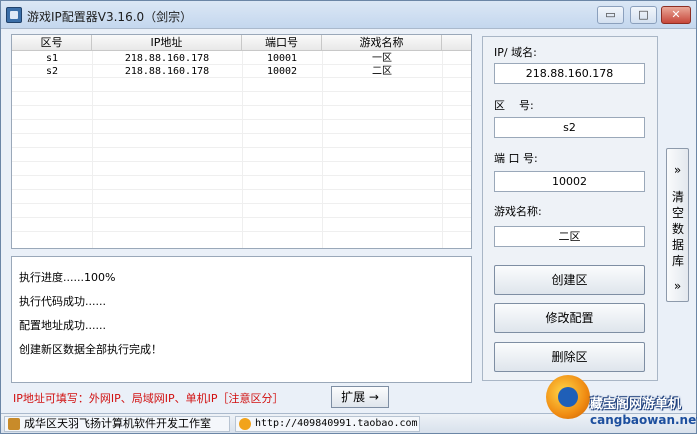  I want to click on port-label: 端 口 号:, so click(516, 158).